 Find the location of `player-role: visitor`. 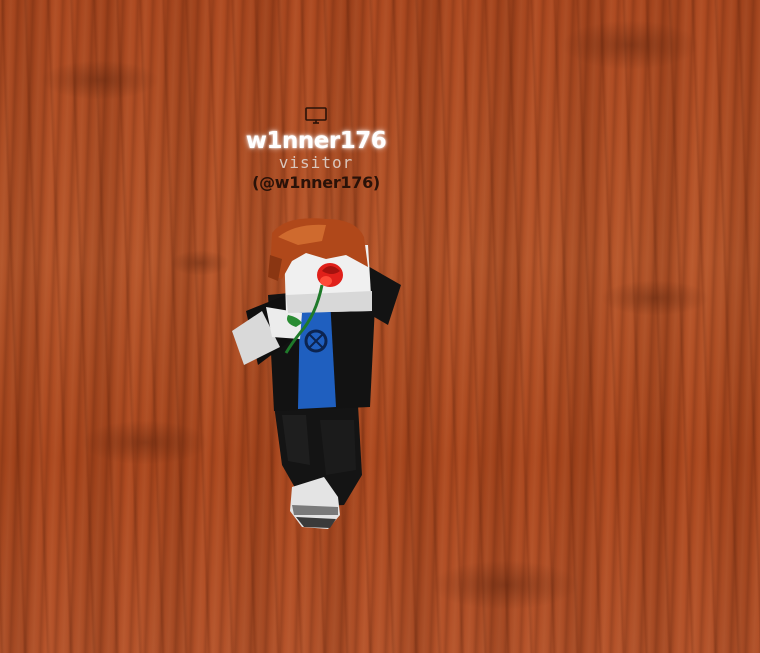

player-role: visitor is located at coordinates (316, 162).